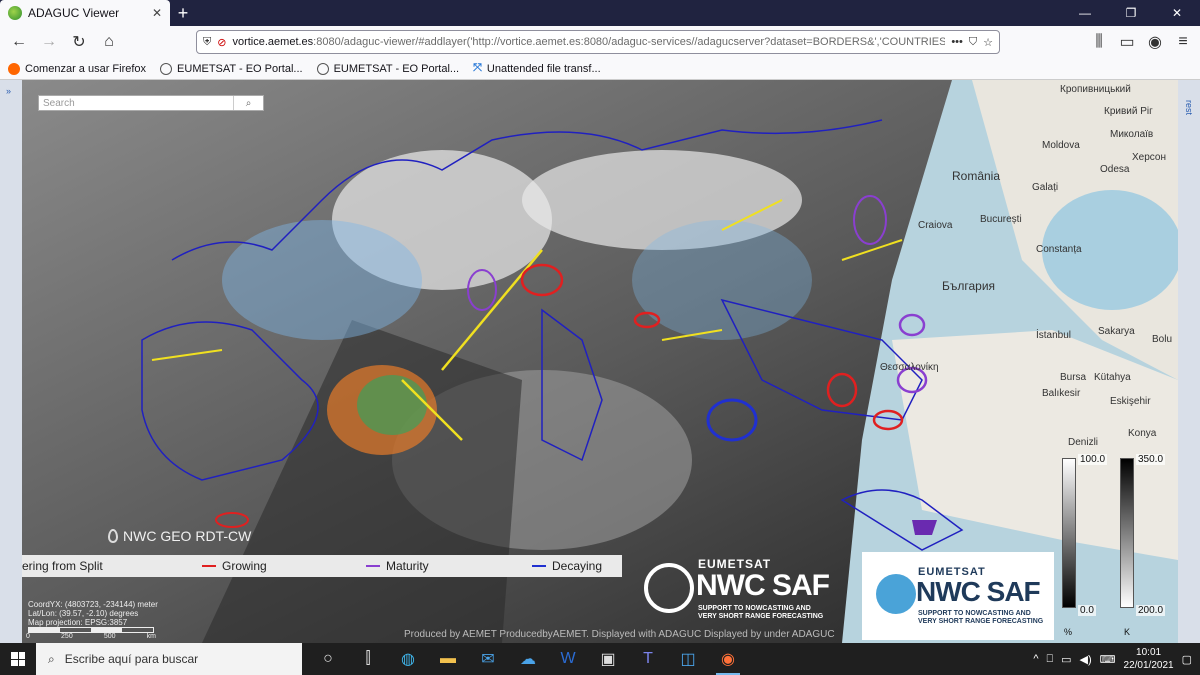 This screenshot has height=675, width=1200. Describe the element at coordinates (488, 659) in the screenshot. I see `mail-icon: ✉` at that location.